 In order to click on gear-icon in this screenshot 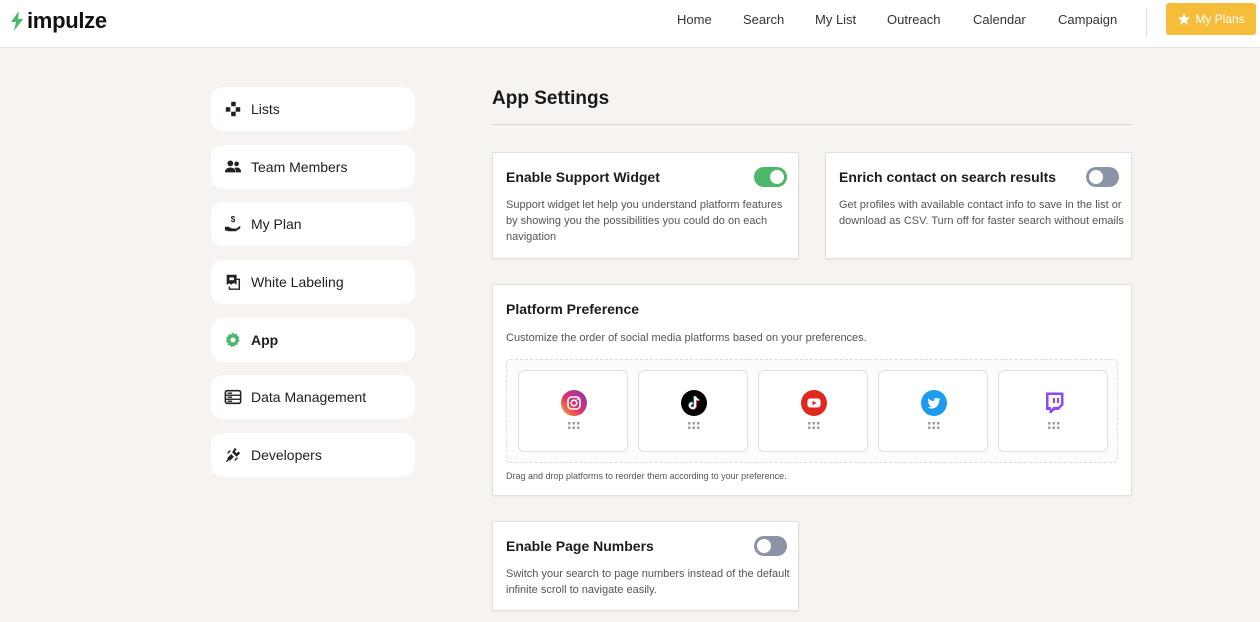, I will do `click(233, 340)`.